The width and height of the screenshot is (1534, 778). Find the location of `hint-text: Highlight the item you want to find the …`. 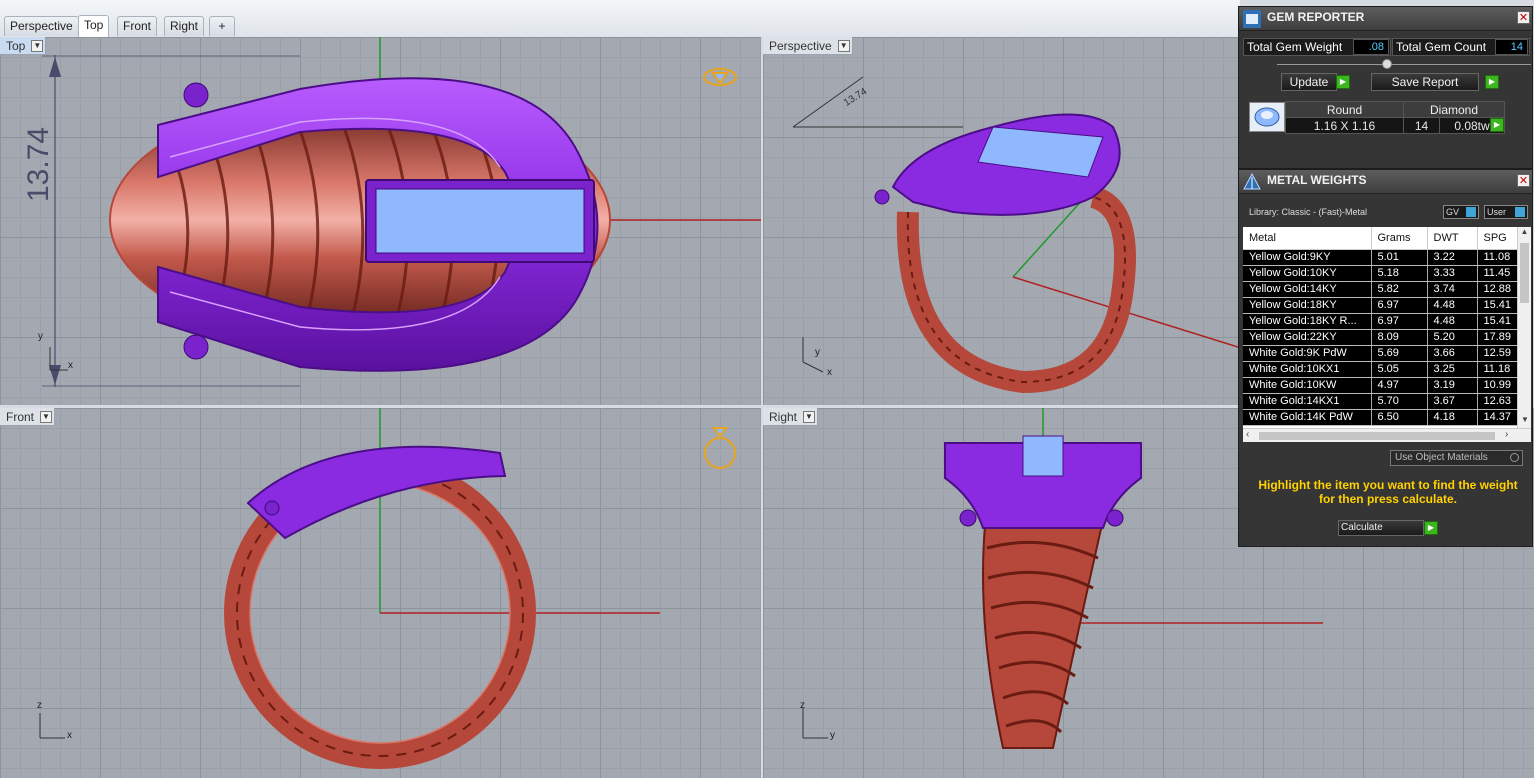

hint-text: Highlight the item you want to find the … is located at coordinates (1388, 492).